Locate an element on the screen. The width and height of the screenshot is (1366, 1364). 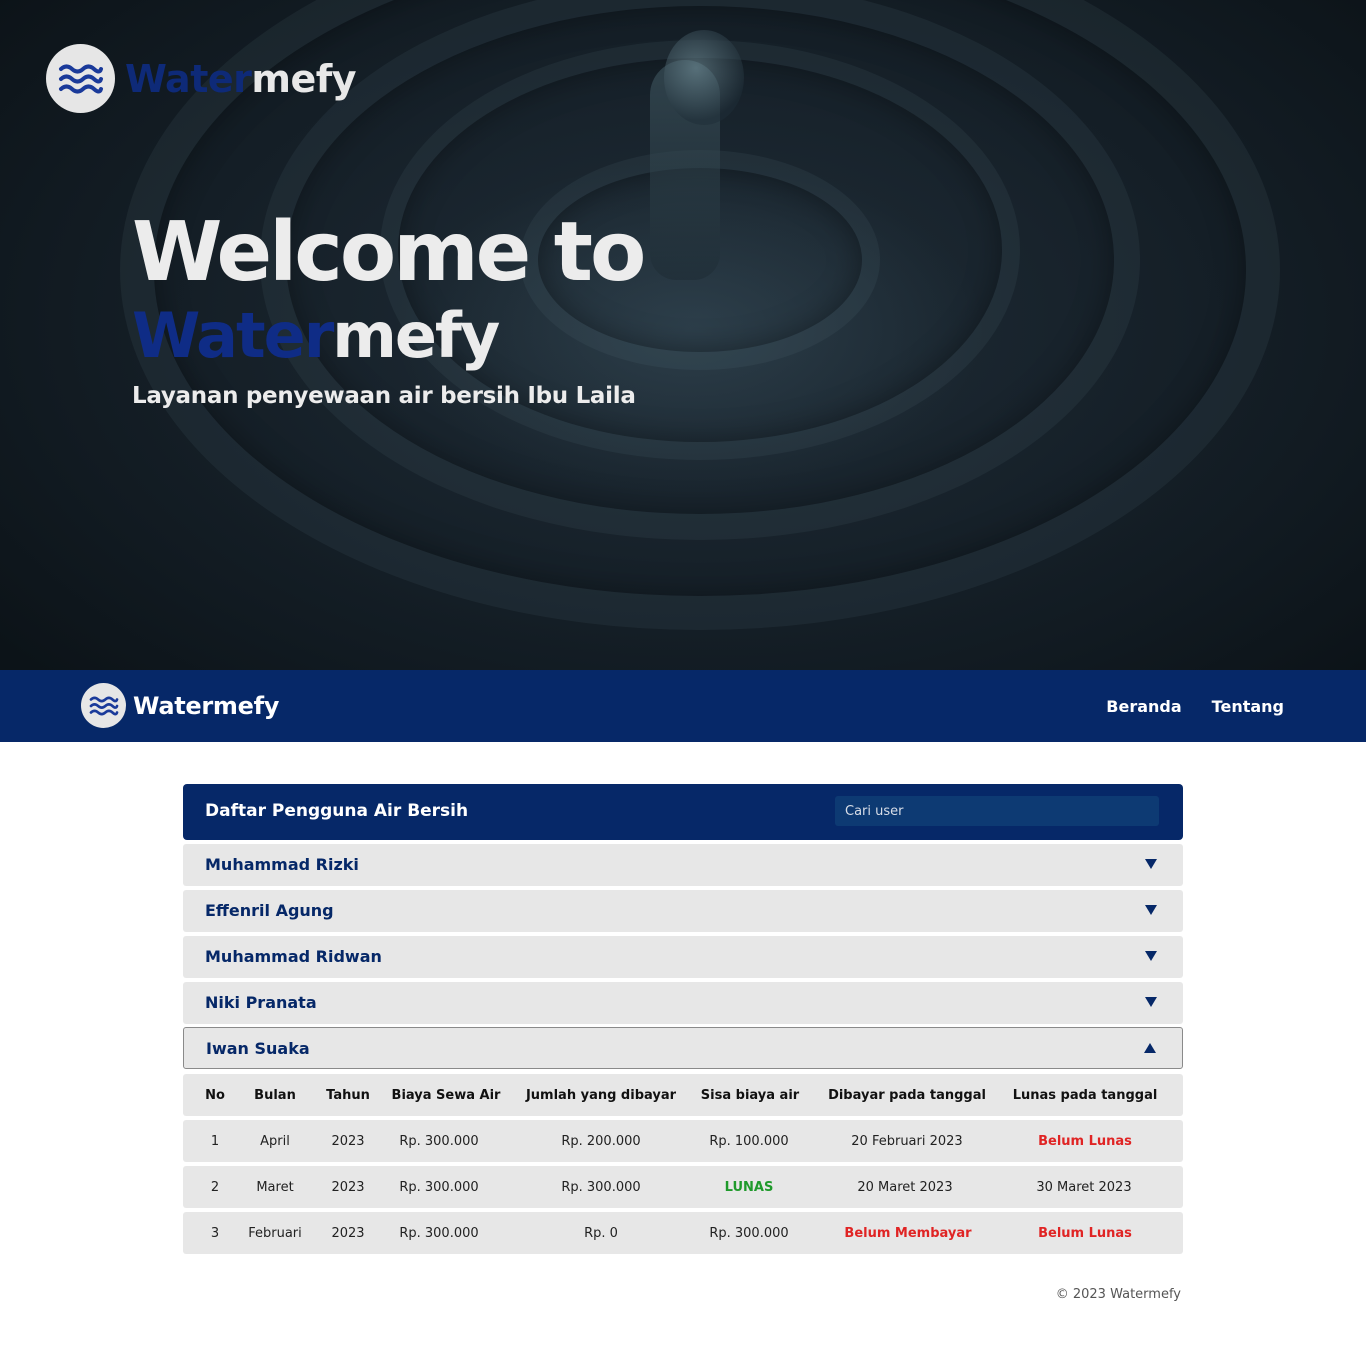
nav-logo: Watermefy is located at coordinates (180, 705).